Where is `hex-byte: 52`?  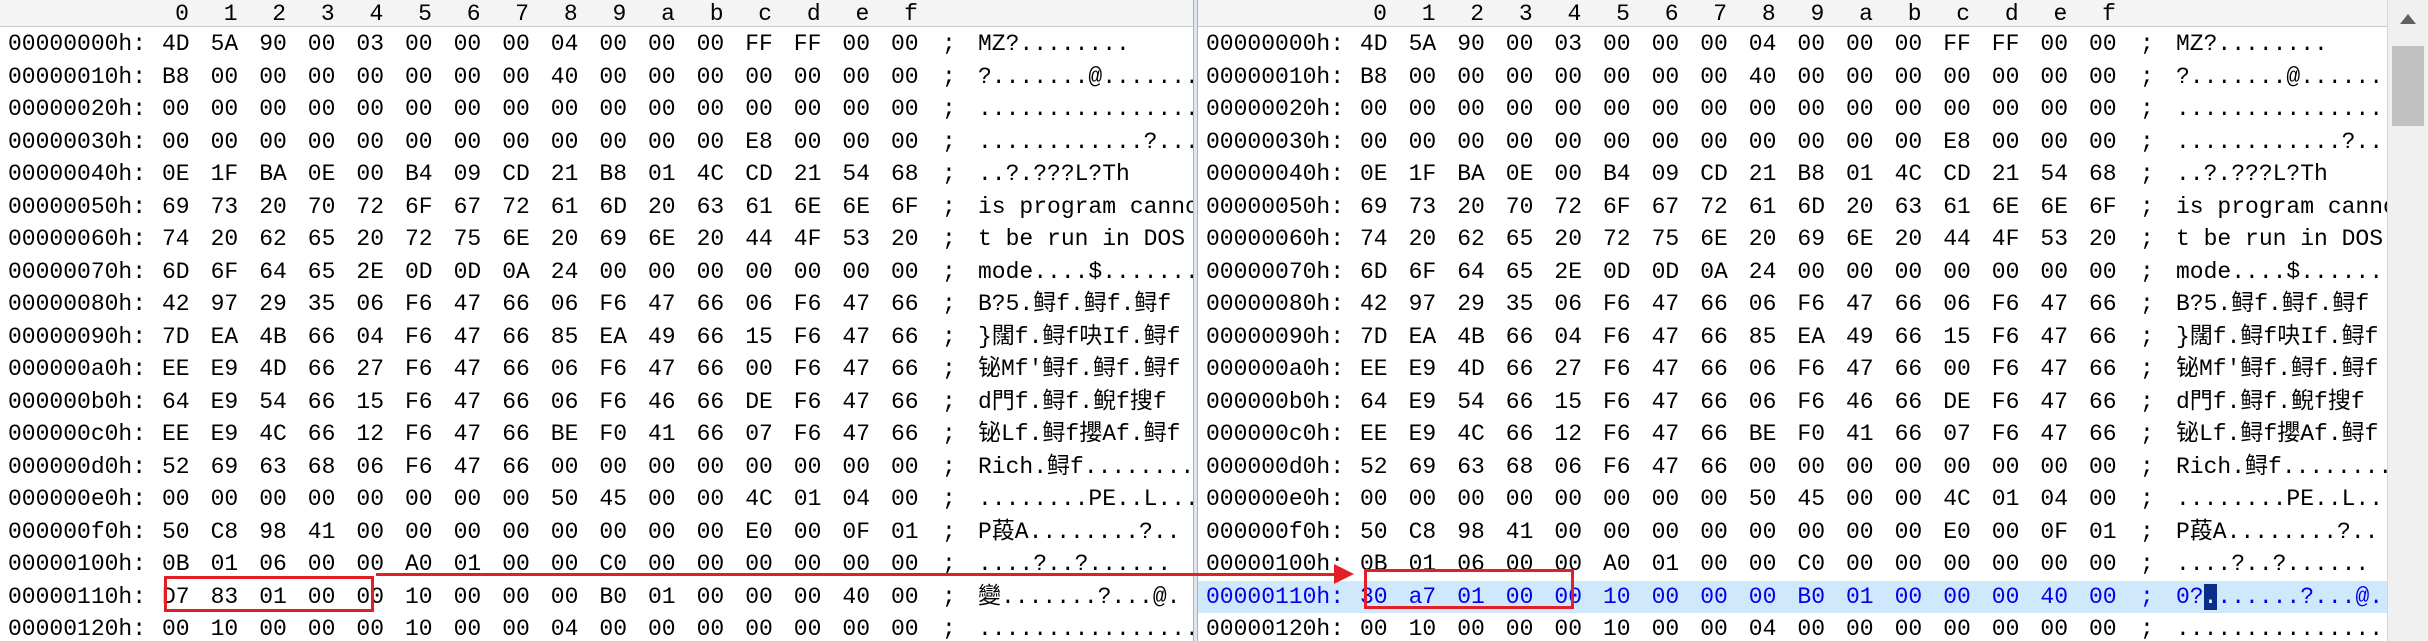 hex-byte: 52 is located at coordinates (1381, 467).